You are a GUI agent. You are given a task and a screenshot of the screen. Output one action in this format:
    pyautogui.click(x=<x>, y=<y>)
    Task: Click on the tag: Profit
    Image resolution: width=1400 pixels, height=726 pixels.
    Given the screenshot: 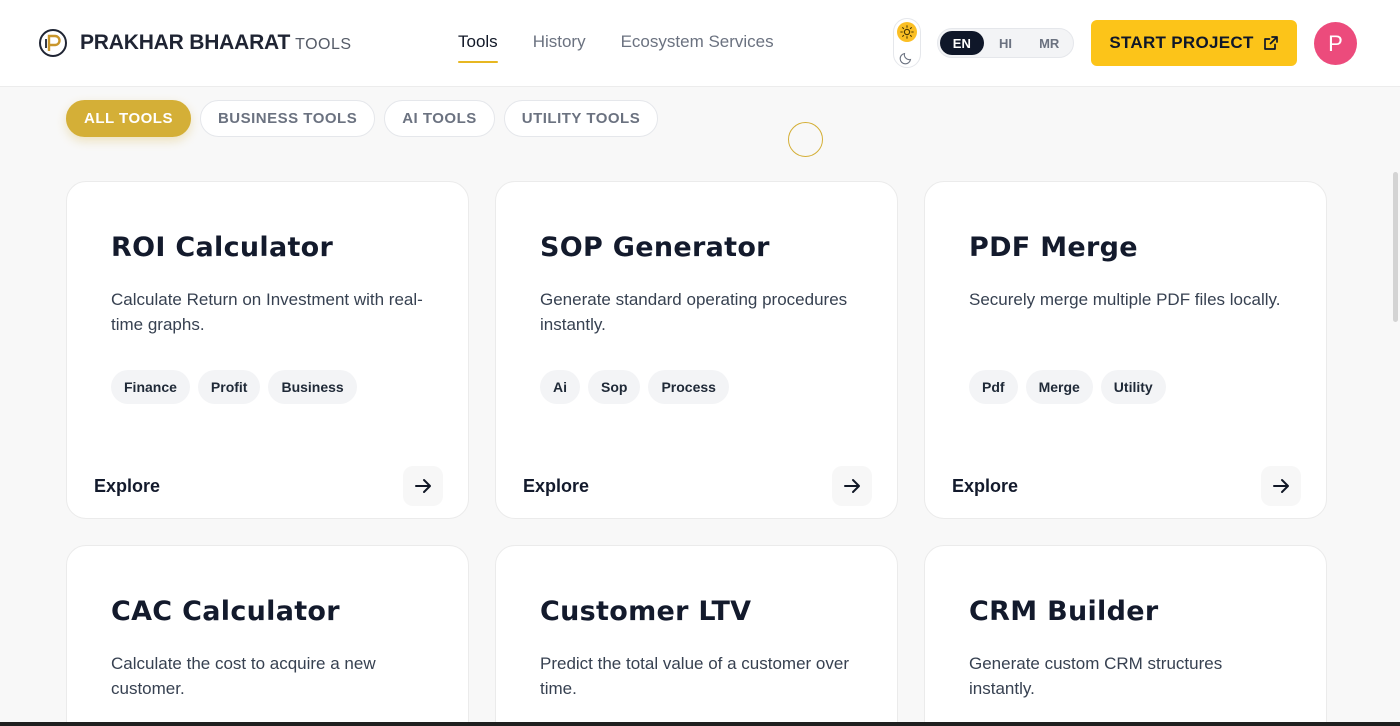 What is the action you would take?
    pyautogui.click(x=229, y=387)
    